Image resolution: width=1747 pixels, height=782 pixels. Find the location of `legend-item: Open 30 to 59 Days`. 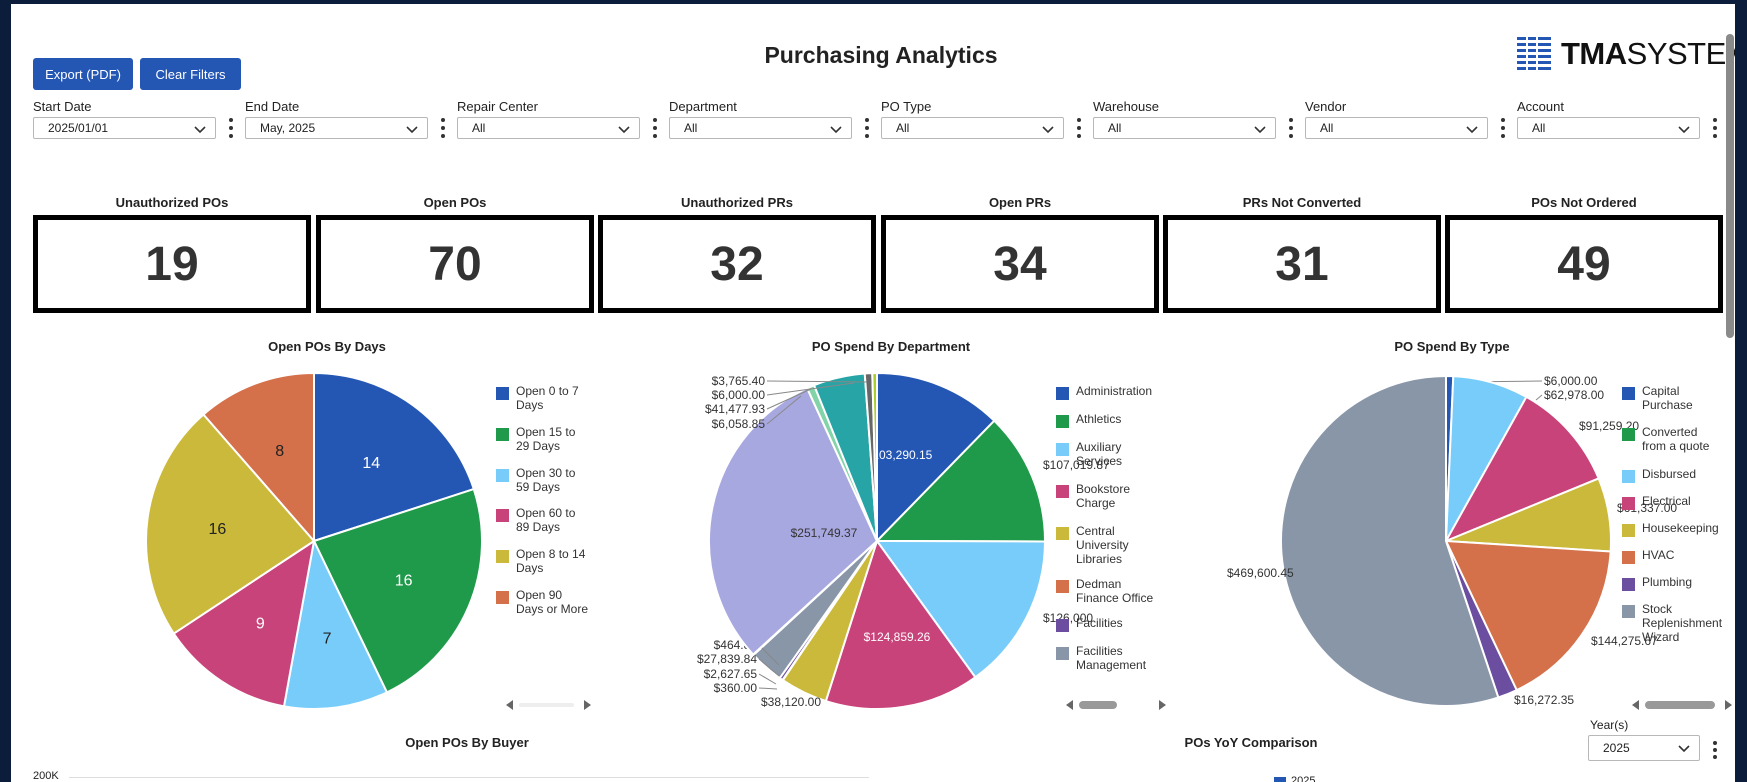

legend-item: Open 30 to 59 Days is located at coordinates (543, 480).